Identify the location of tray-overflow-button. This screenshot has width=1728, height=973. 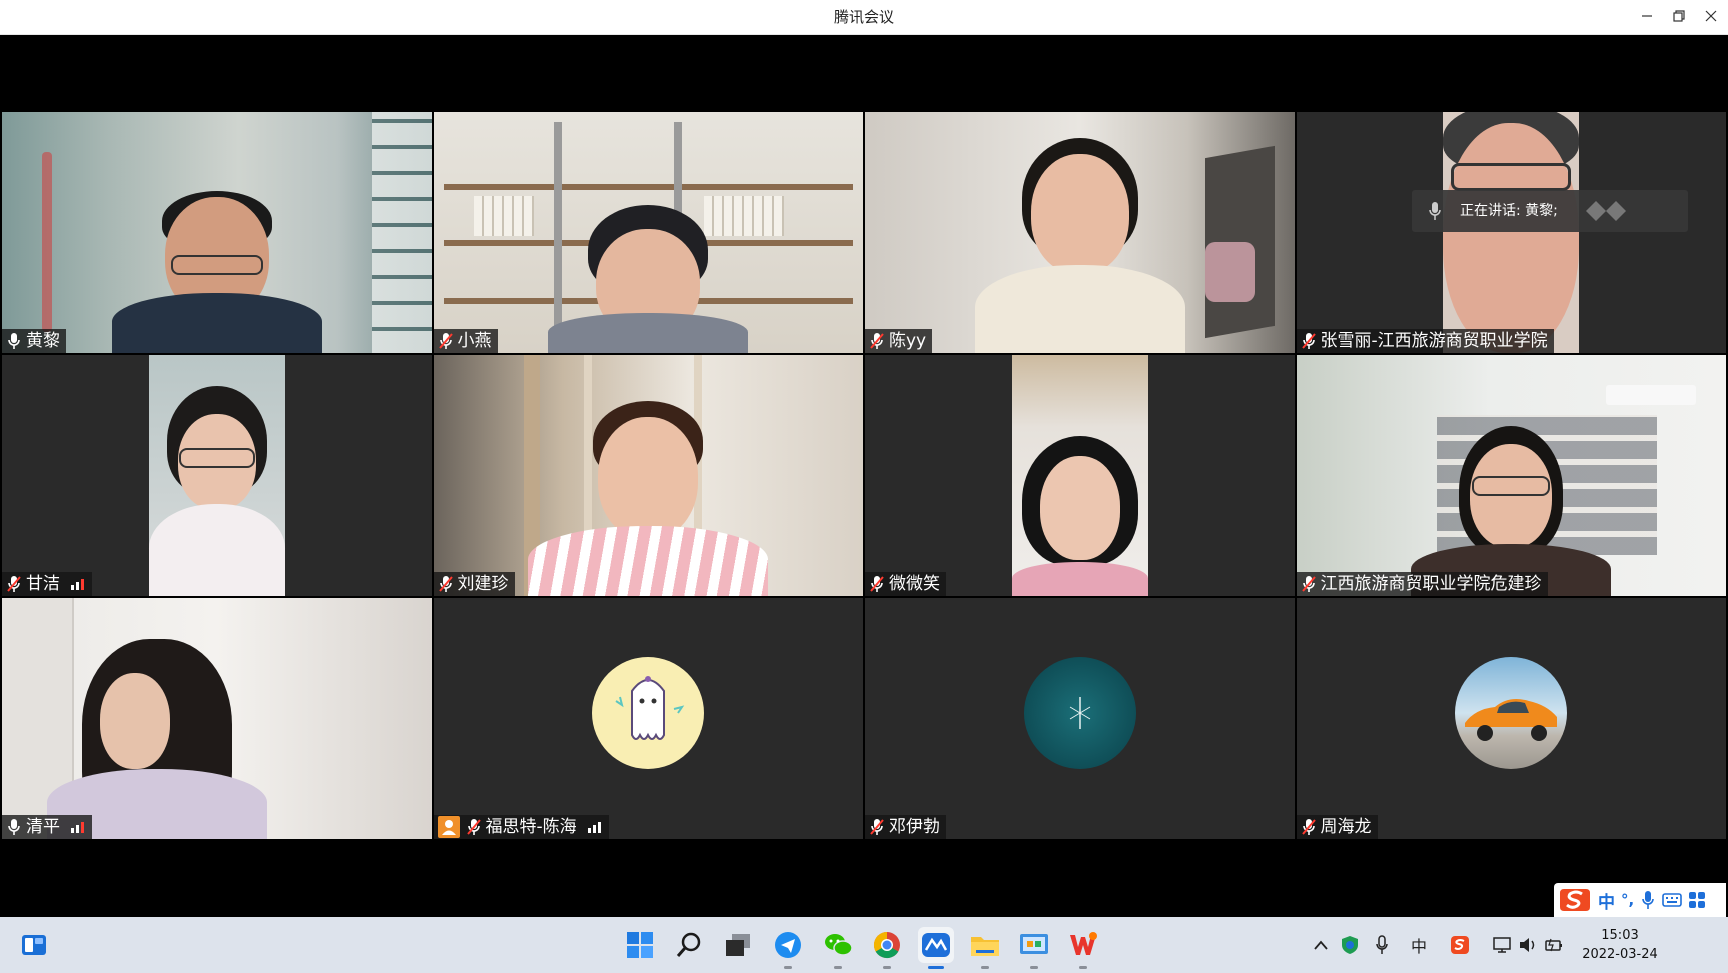
(1321, 945).